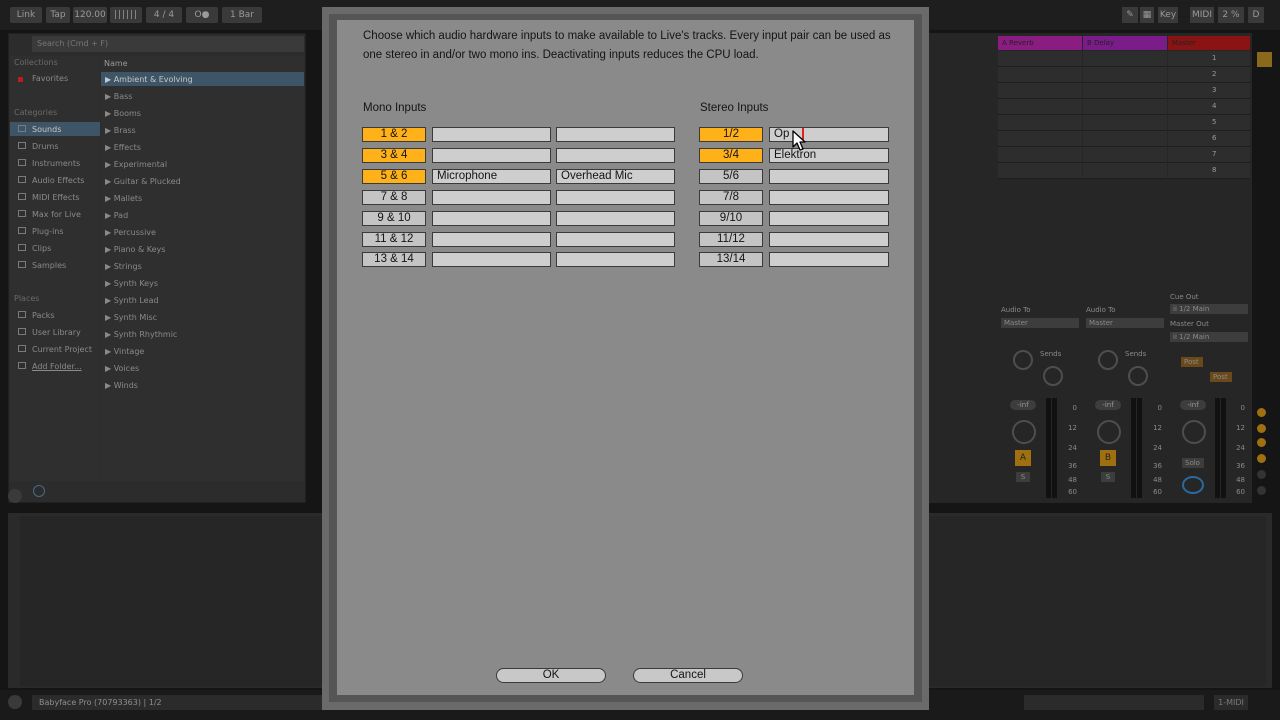  Describe the element at coordinates (829, 134) in the screenshot. I see `stereo-input-name-field: Op` at that location.